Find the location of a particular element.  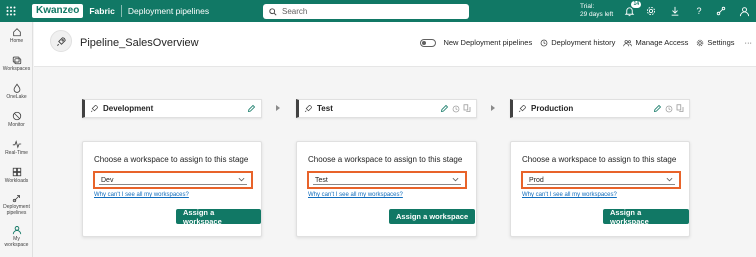

history-label: Deployment history is located at coordinates (583, 42).